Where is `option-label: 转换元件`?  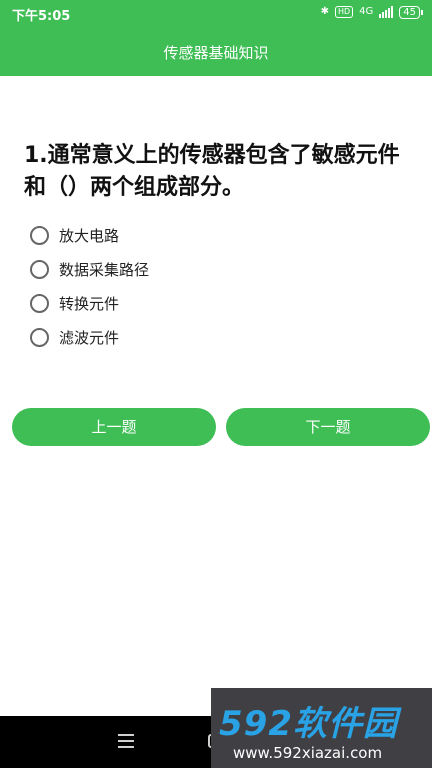 option-label: 转换元件 is located at coordinates (89, 303).